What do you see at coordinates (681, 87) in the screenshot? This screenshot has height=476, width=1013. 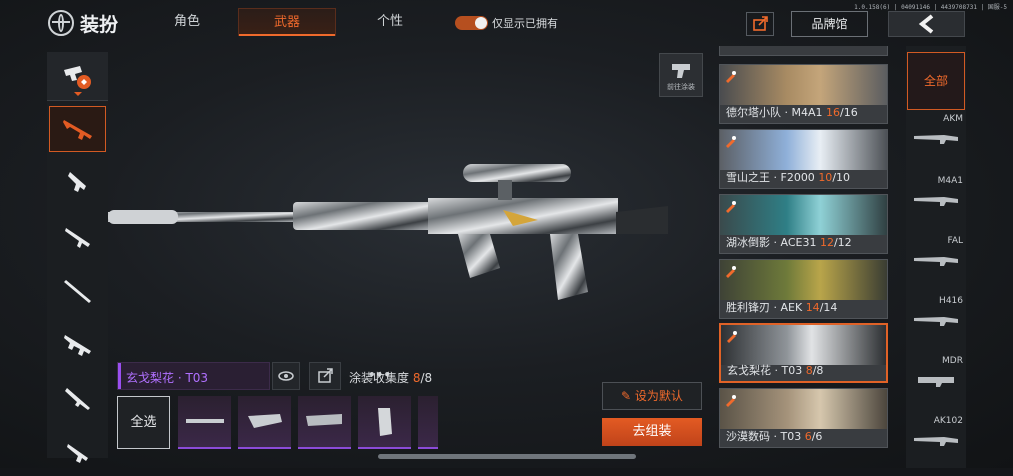 I see `goto-paint-label: 前往涂装` at bounding box center [681, 87].